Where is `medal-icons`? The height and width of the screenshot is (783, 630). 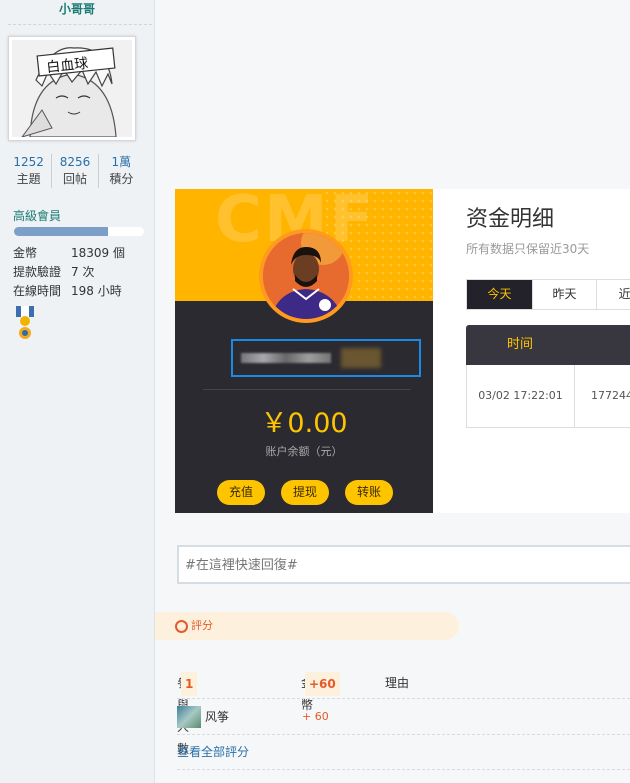
medal-icons is located at coordinates (25, 324).